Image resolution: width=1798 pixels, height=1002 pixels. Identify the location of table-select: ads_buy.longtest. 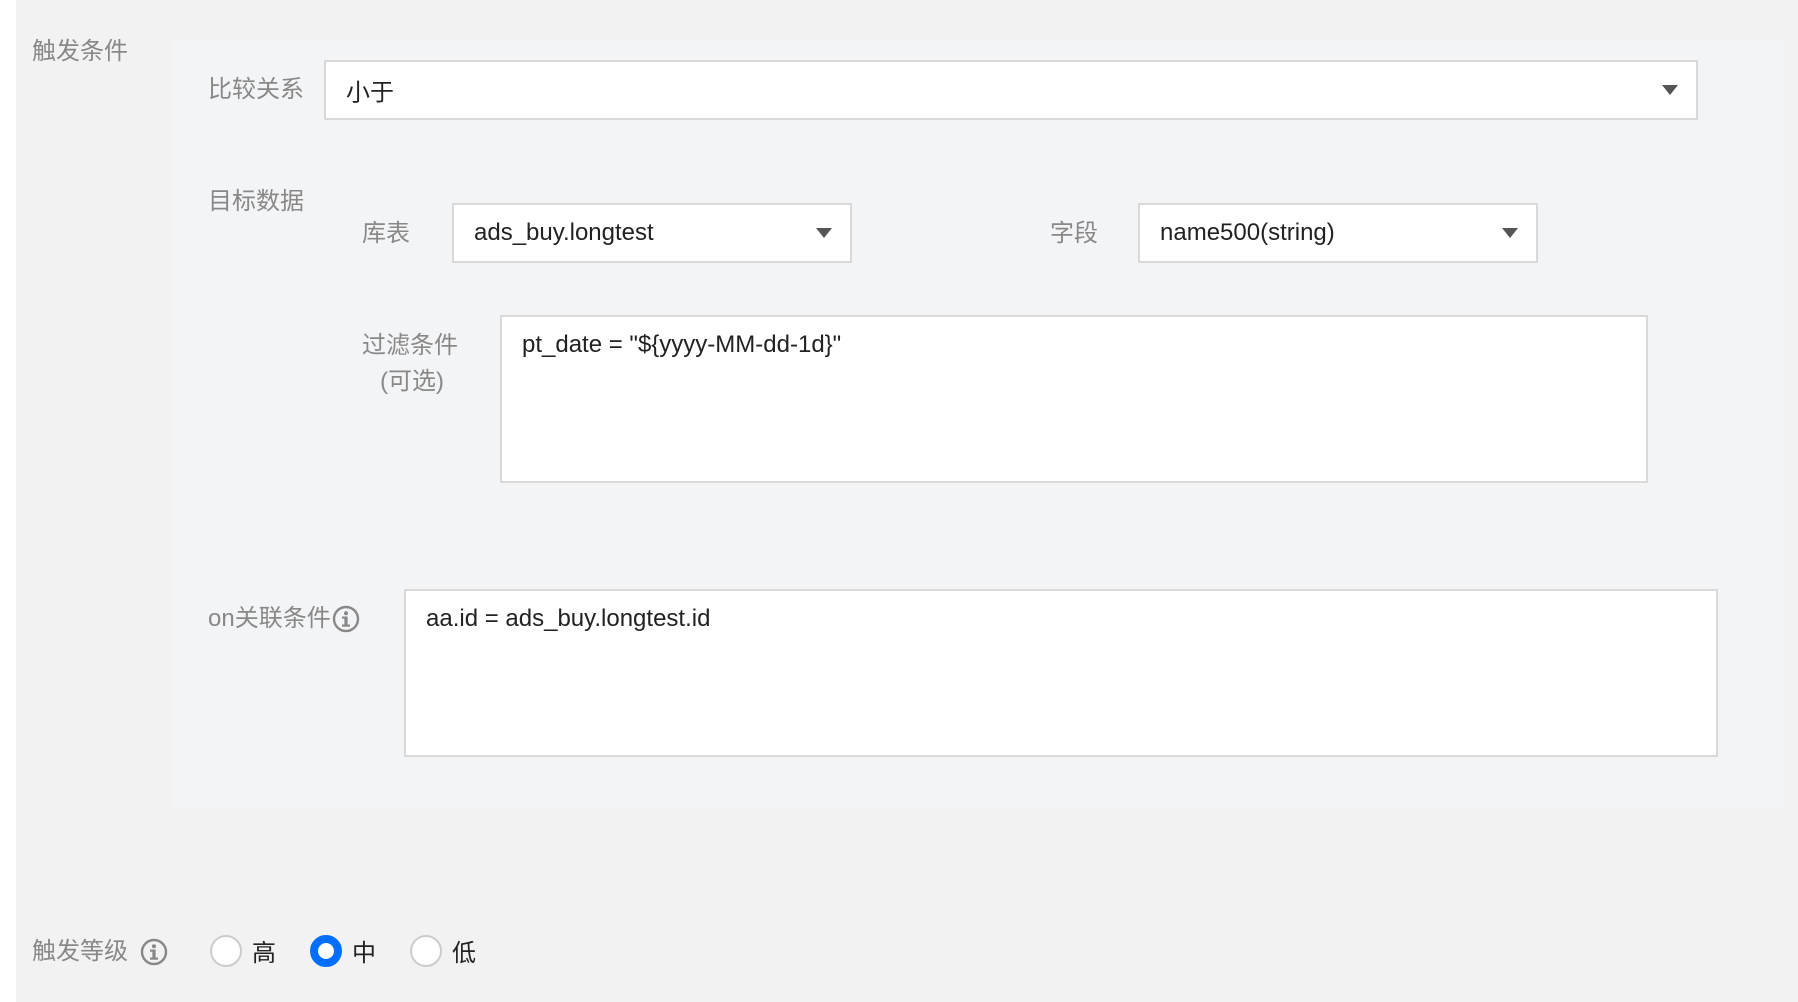
(652, 233).